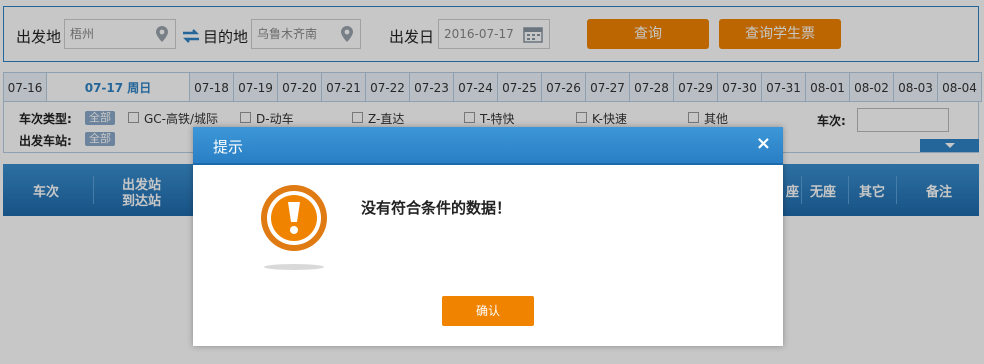 The width and height of the screenshot is (984, 364). Describe the element at coordinates (228, 147) in the screenshot. I see `dialog-title: 提示` at that location.